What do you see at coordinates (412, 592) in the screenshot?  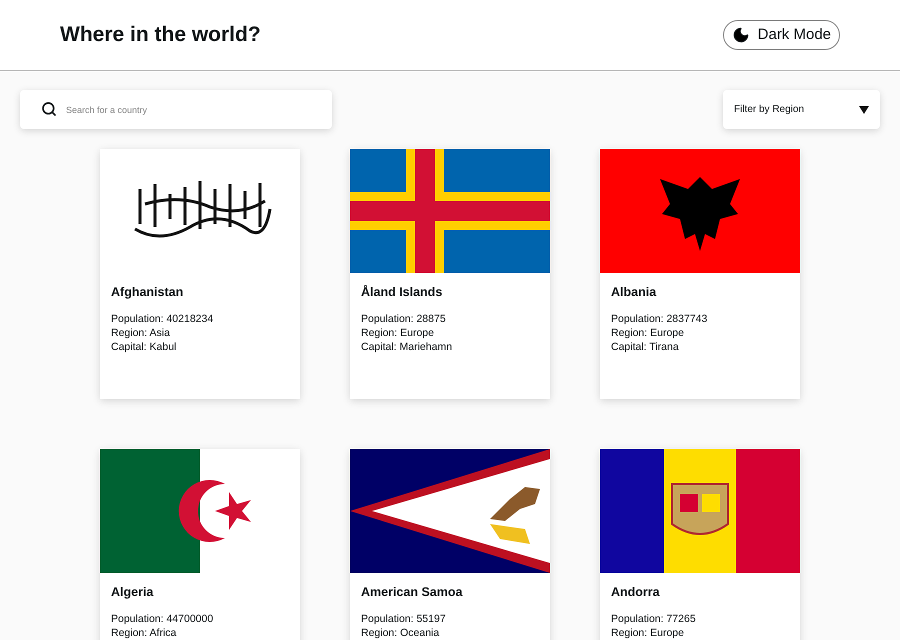 I see `country-name: American Samoa` at bounding box center [412, 592].